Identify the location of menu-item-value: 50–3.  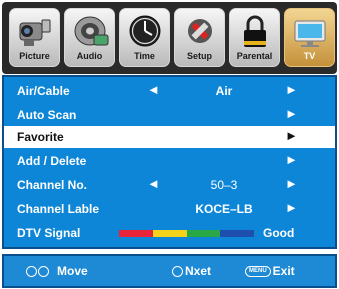
(224, 185).